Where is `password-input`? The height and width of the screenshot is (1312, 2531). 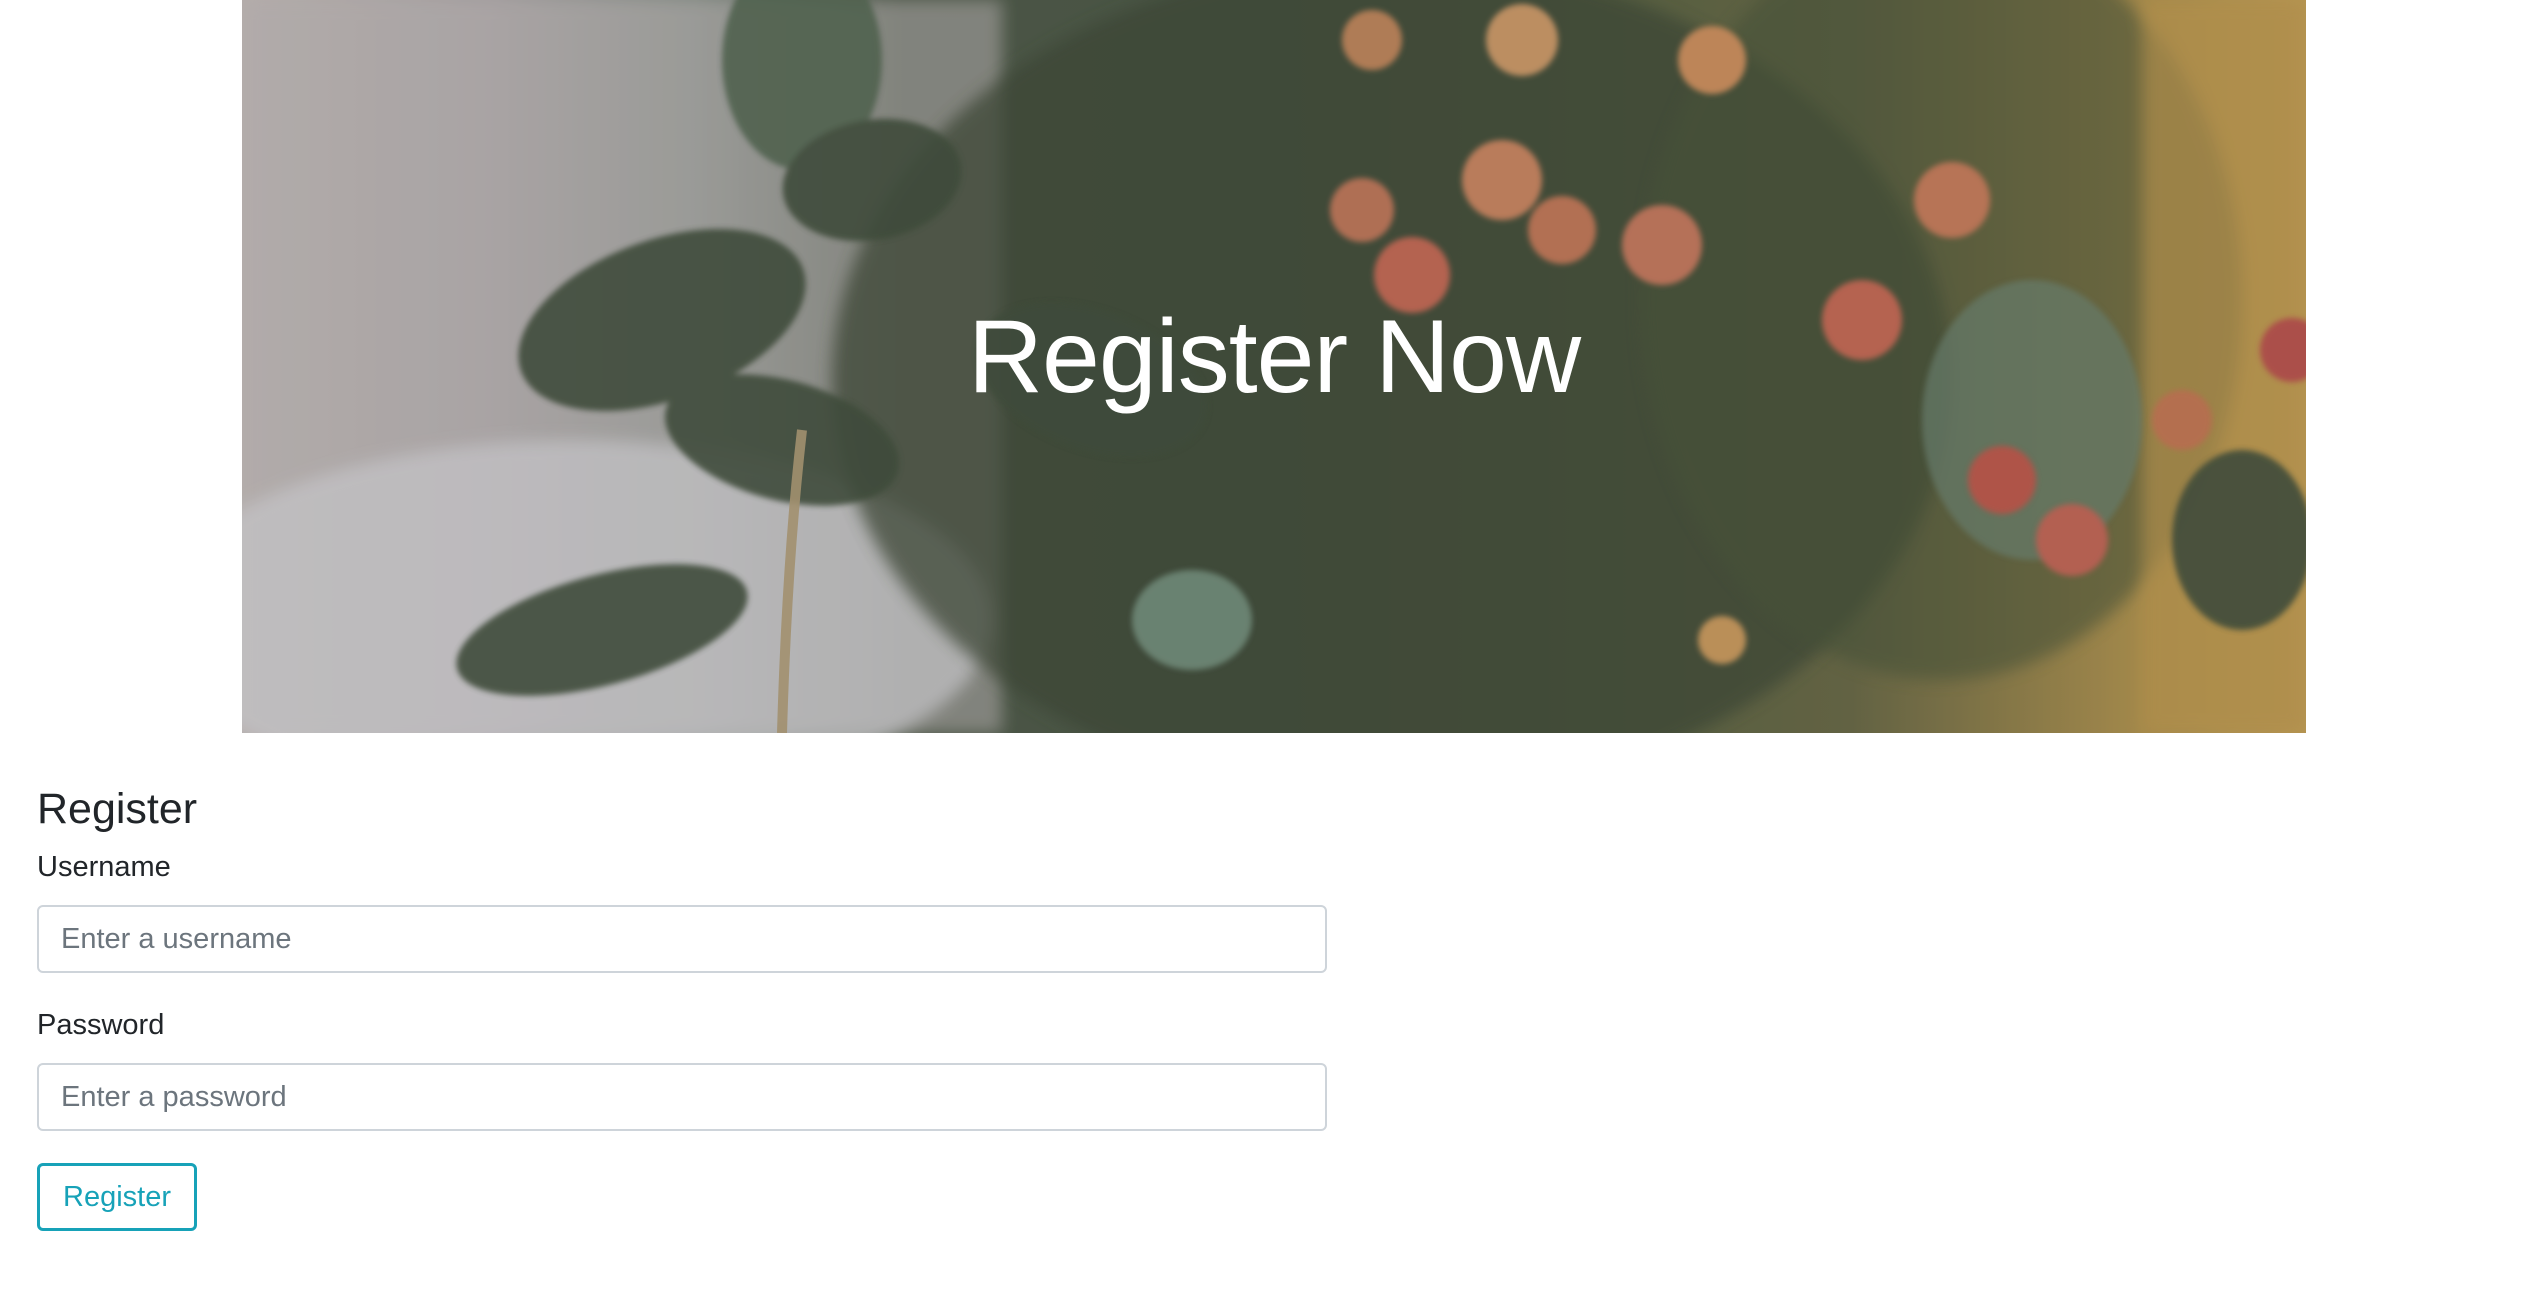
password-input is located at coordinates (682, 1097).